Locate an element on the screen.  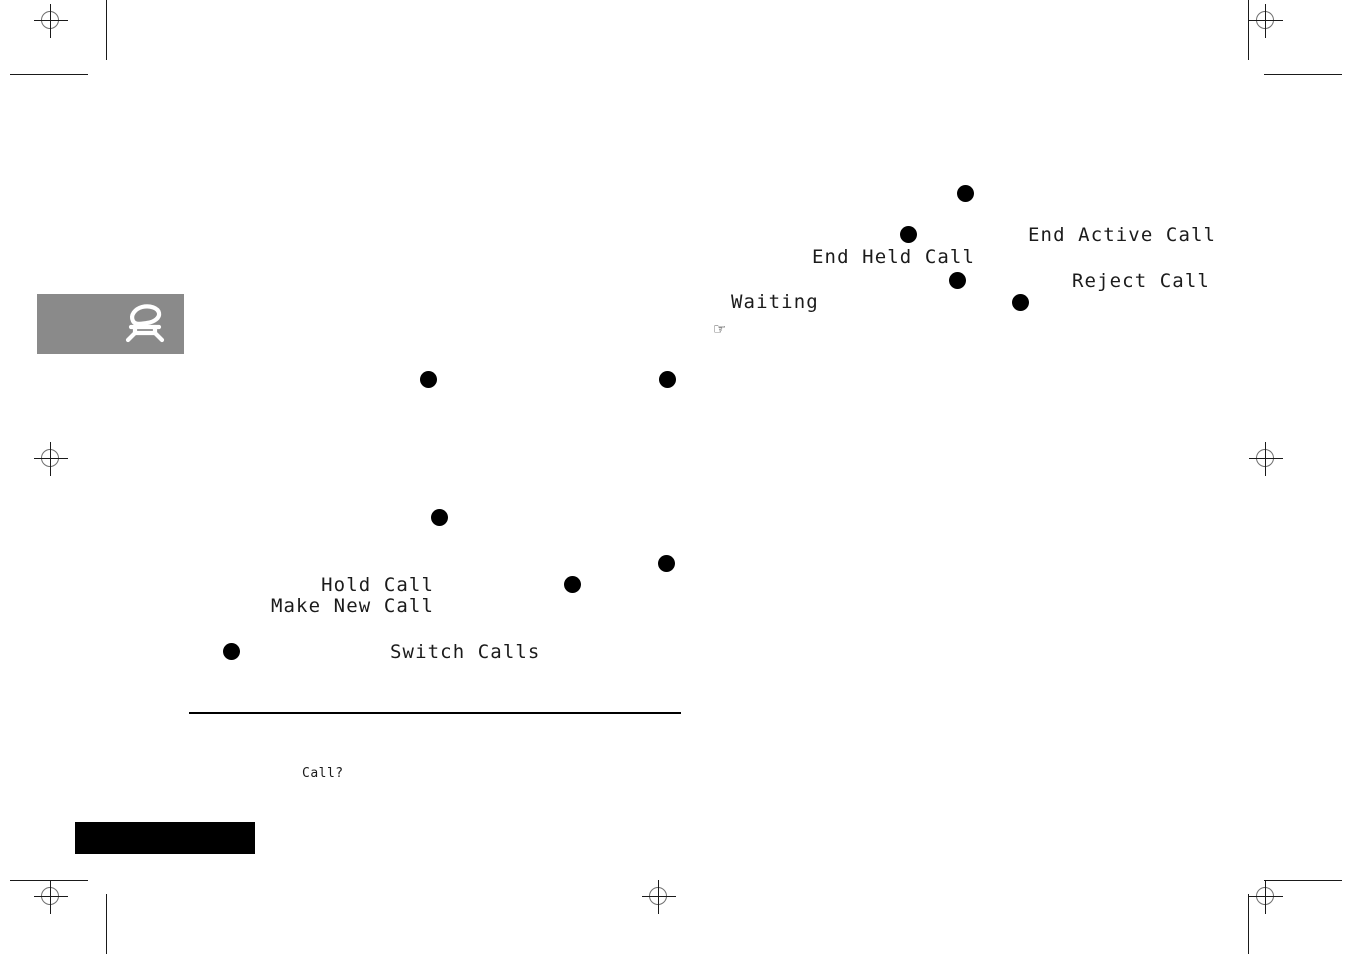
trim-line-bottom-left-h is located at coordinates (49, 880).